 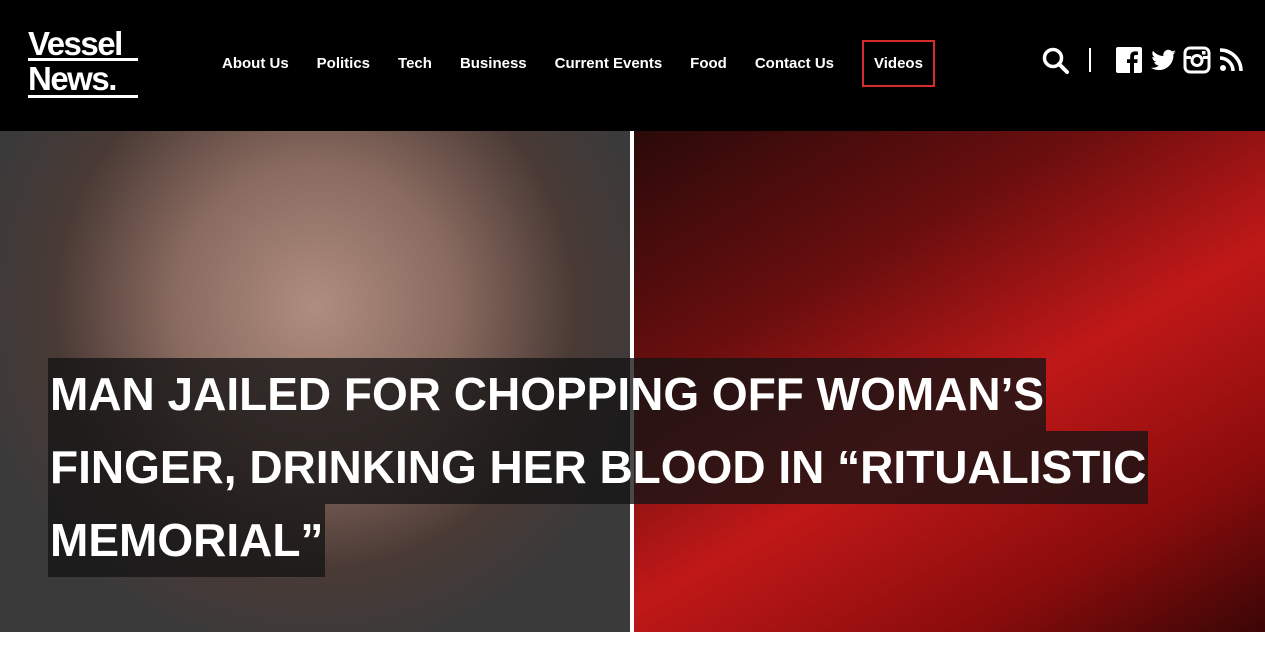 What do you see at coordinates (493, 63) in the screenshot?
I see `nav-business: Business` at bounding box center [493, 63].